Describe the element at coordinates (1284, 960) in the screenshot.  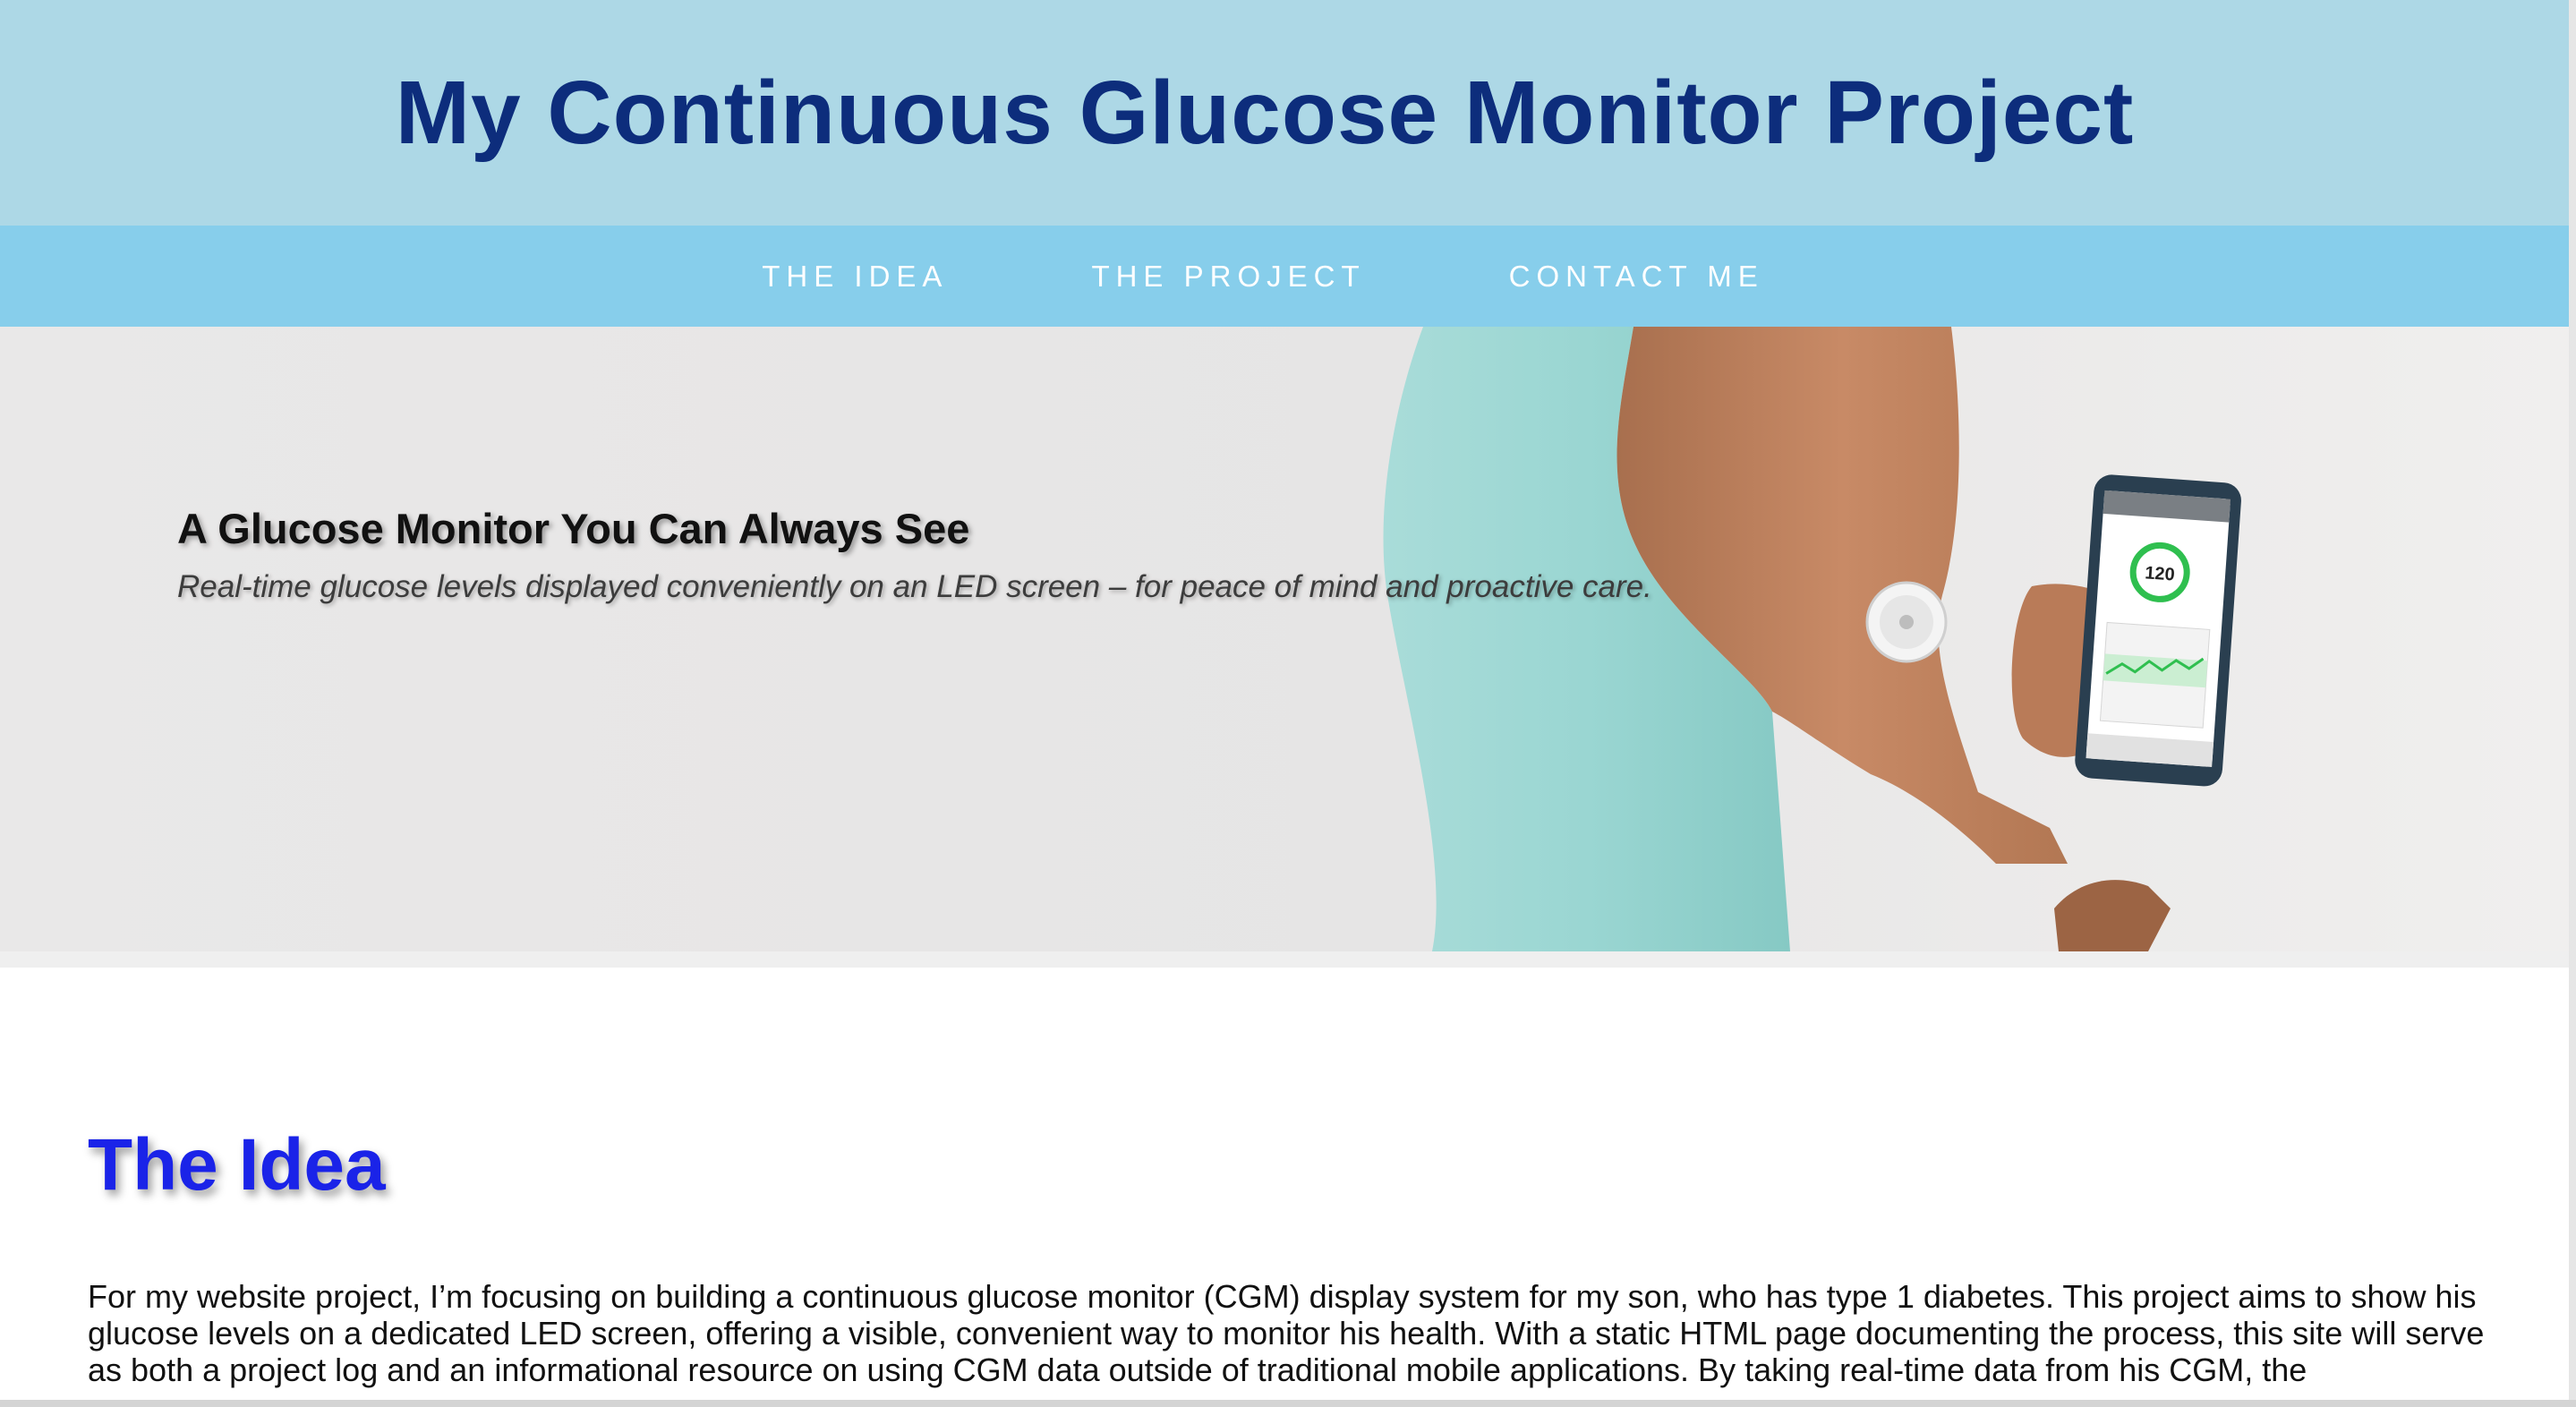
I see `hero-divider` at that location.